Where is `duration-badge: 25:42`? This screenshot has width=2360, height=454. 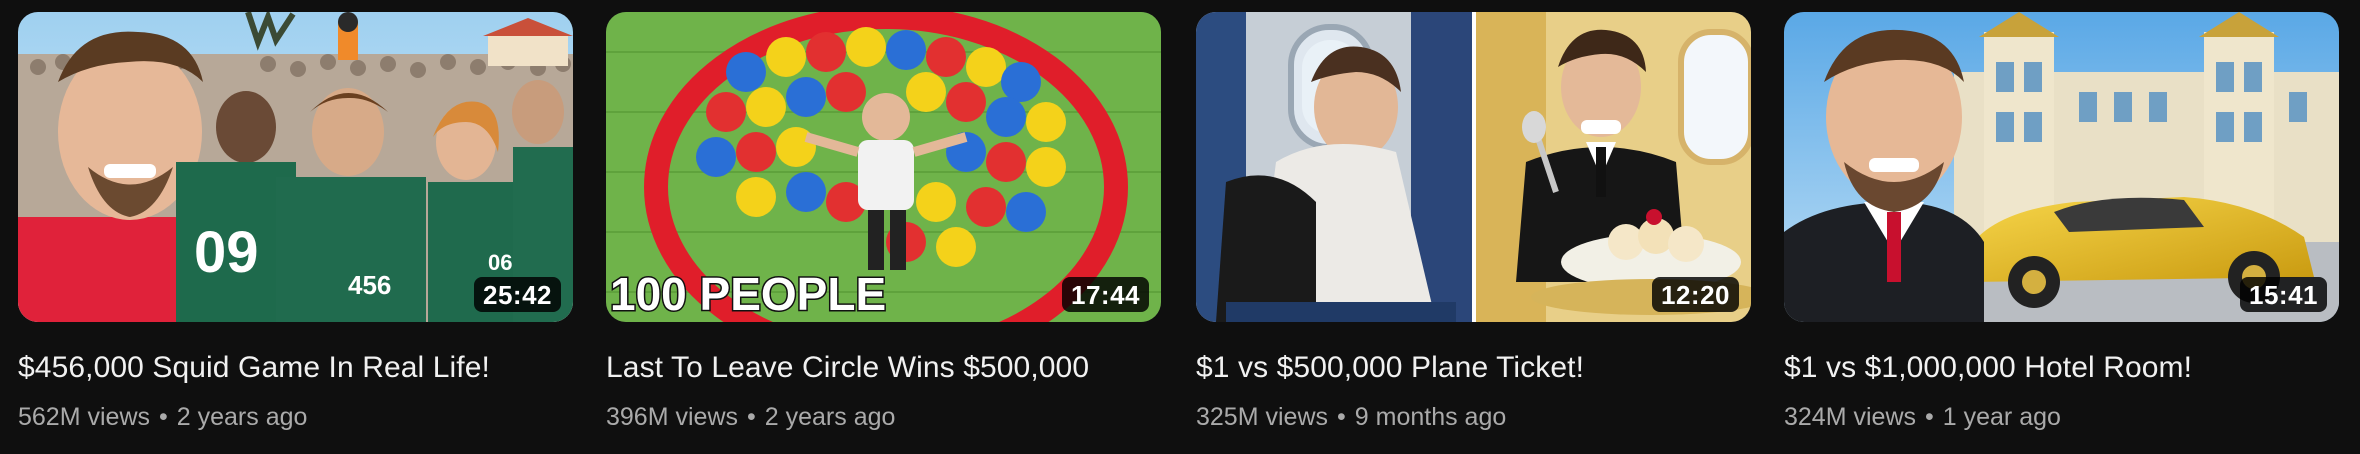
duration-badge: 25:42 is located at coordinates (517, 294).